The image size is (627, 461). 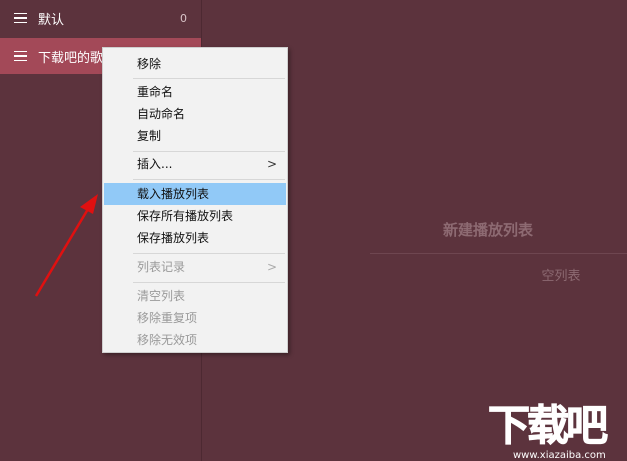 I want to click on watermark-logo: 下载吧 www.xiazaiba.com, so click(x=555, y=431).